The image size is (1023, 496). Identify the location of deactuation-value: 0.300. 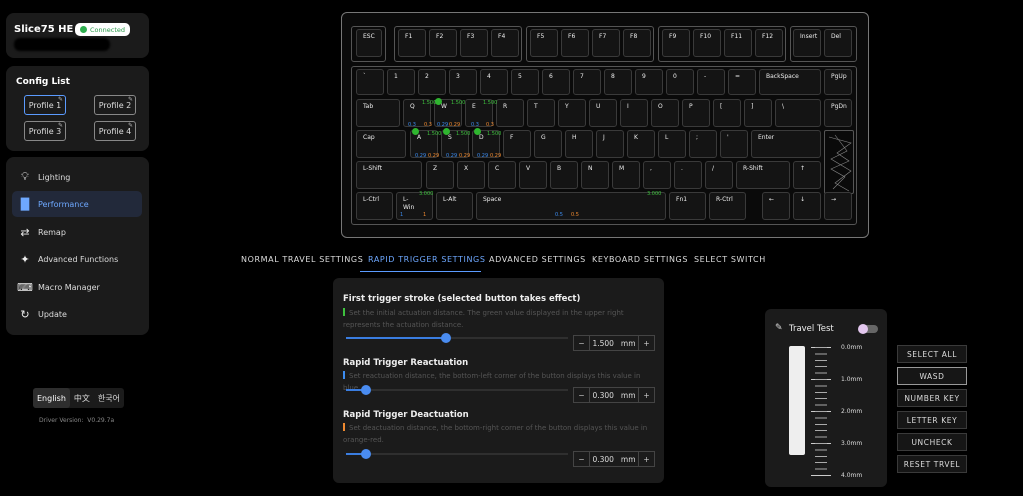
(602, 459).